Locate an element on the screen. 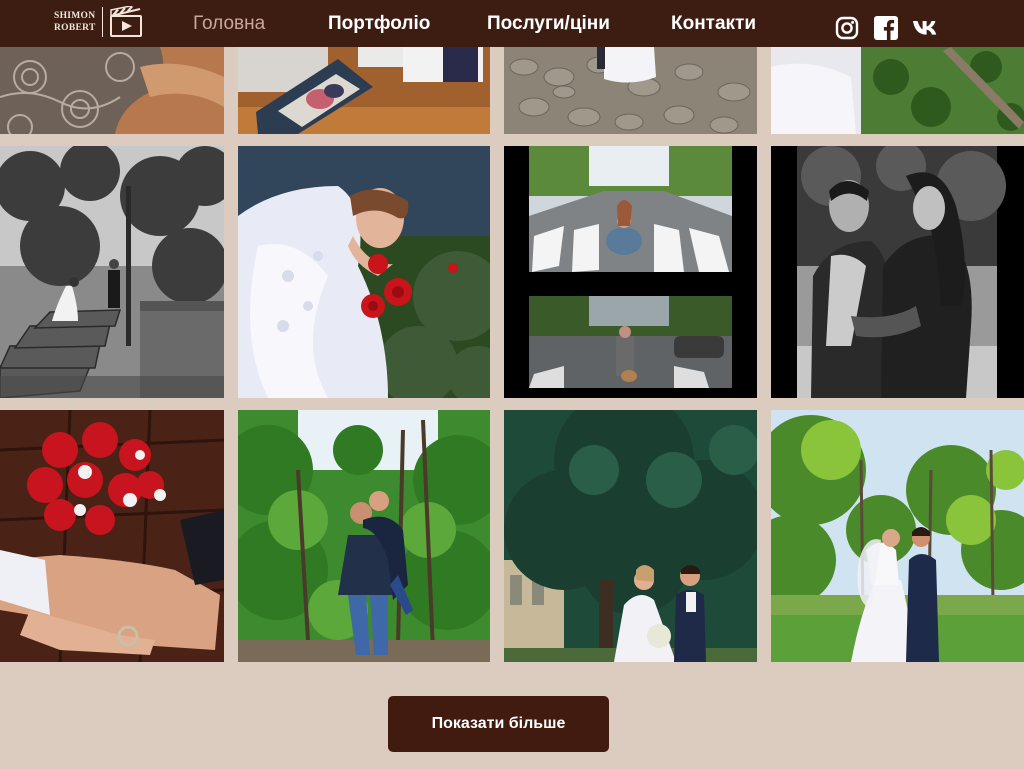  photo-bride-by-pine is located at coordinates (897, 90).